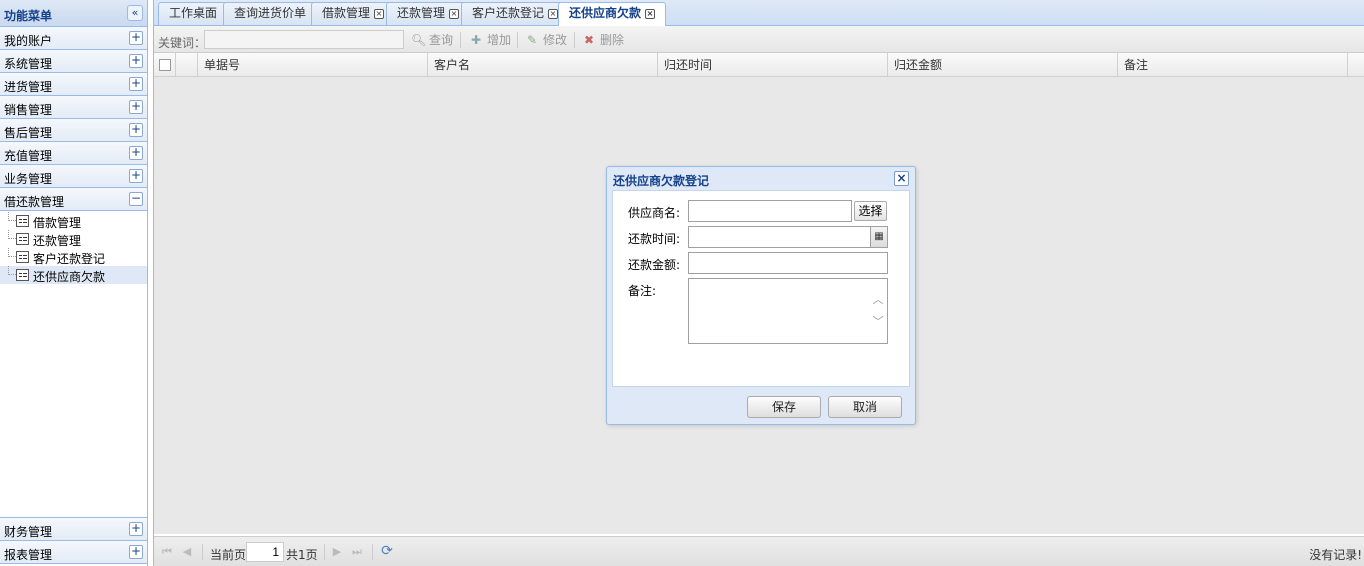 This screenshot has height=566, width=1364. What do you see at coordinates (73, 364) in the screenshot?
I see `loans-submenu: 借款管理 还款管理 客户还款登记 还供应商欠款` at bounding box center [73, 364].